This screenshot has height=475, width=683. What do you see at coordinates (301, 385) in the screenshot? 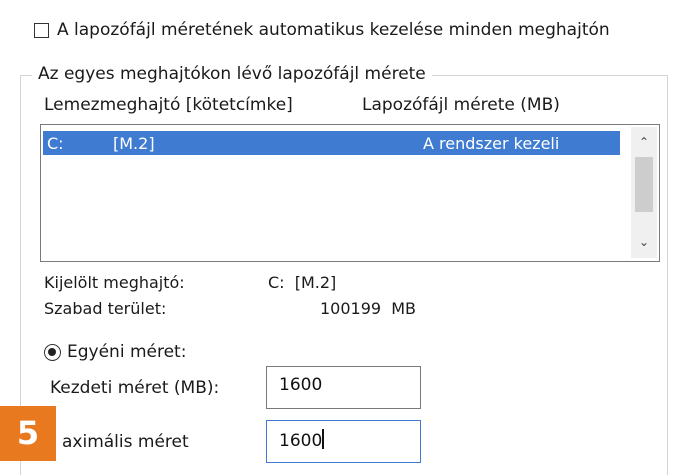
I see `initial-size-value: 1600` at bounding box center [301, 385].